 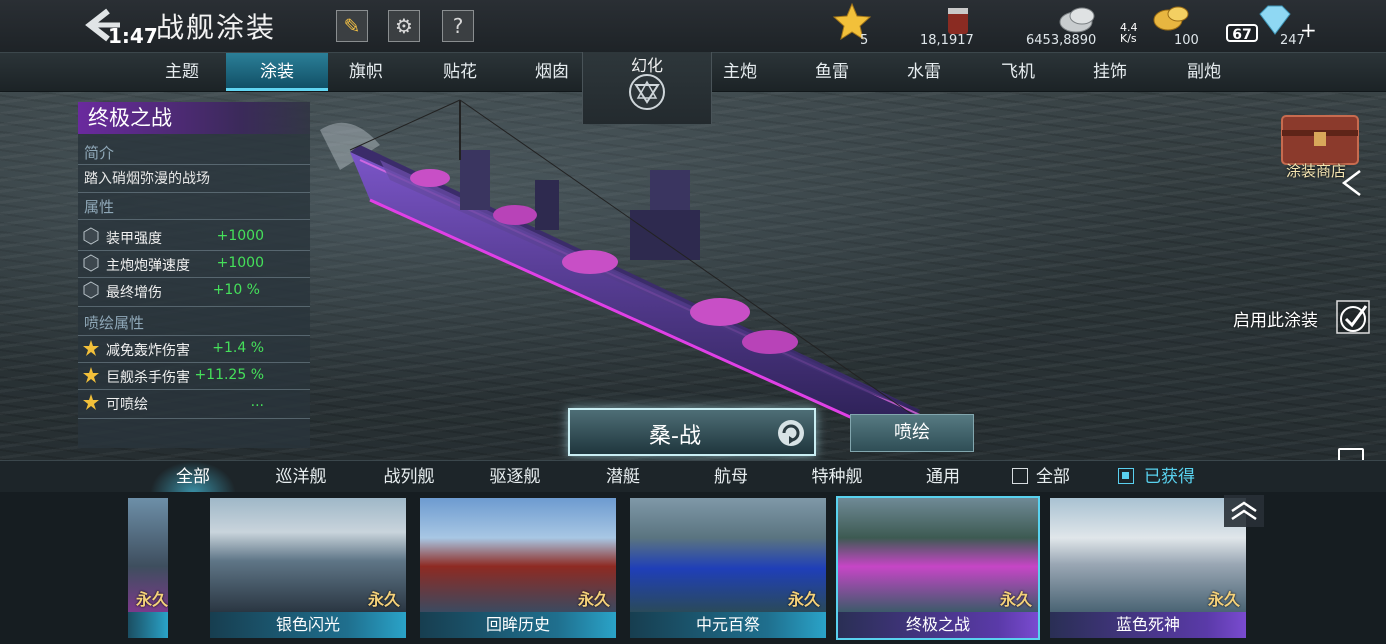 I want to click on filter-general: 通用, so click(x=943, y=477).